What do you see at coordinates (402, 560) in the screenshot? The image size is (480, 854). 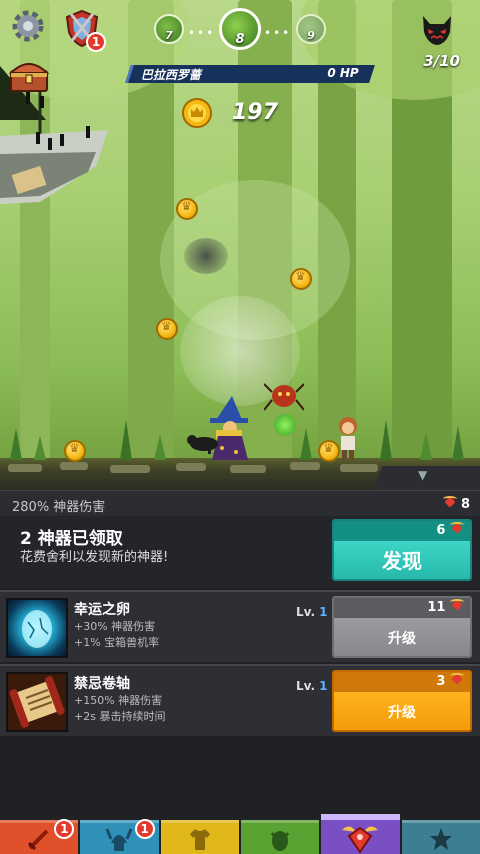 I see `discover-button-label: 发现` at bounding box center [402, 560].